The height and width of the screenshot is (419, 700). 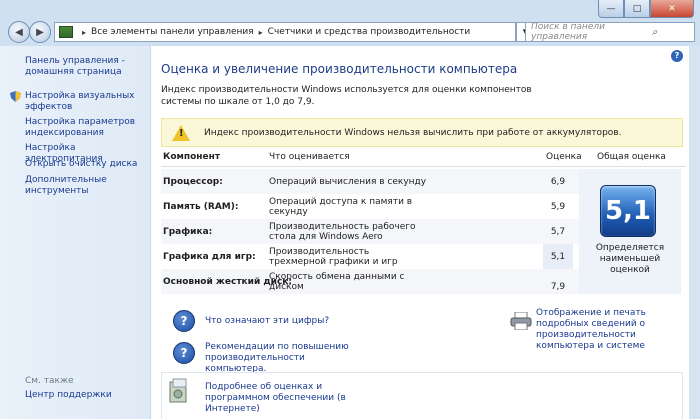 I want to click on help-icon: ?, so click(x=677, y=56).